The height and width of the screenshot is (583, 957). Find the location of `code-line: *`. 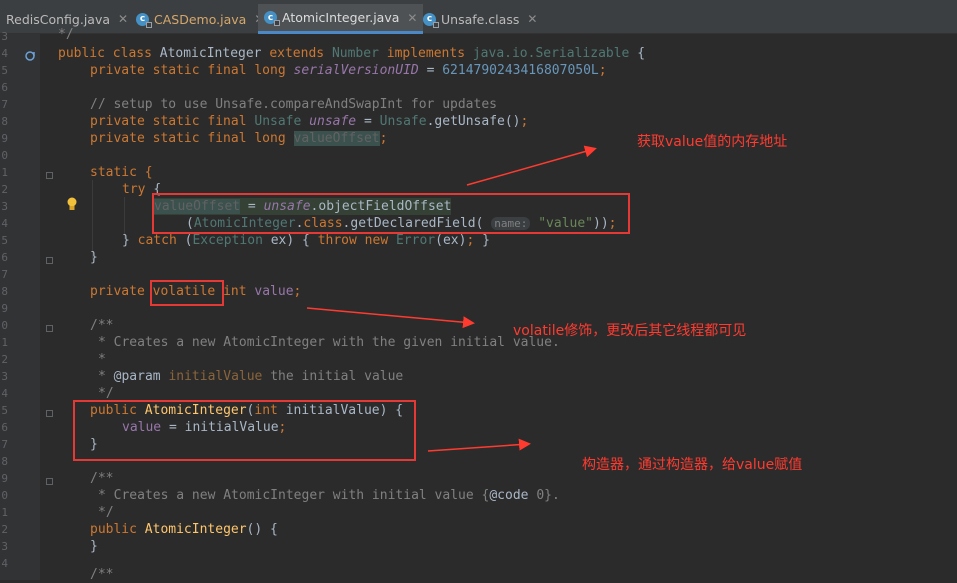

code-line: * is located at coordinates (102, 359).